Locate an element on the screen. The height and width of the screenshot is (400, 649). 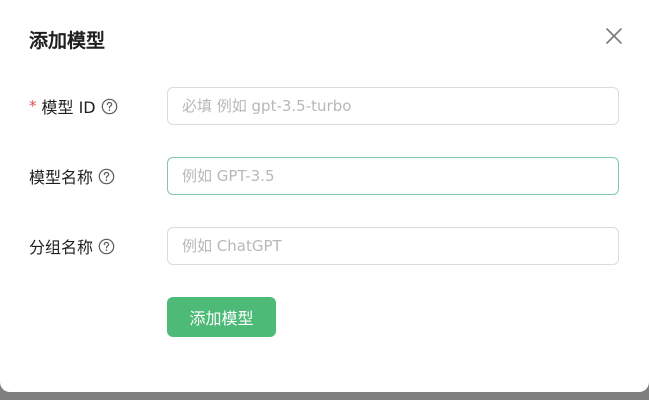
group-name-input is located at coordinates (393, 246).